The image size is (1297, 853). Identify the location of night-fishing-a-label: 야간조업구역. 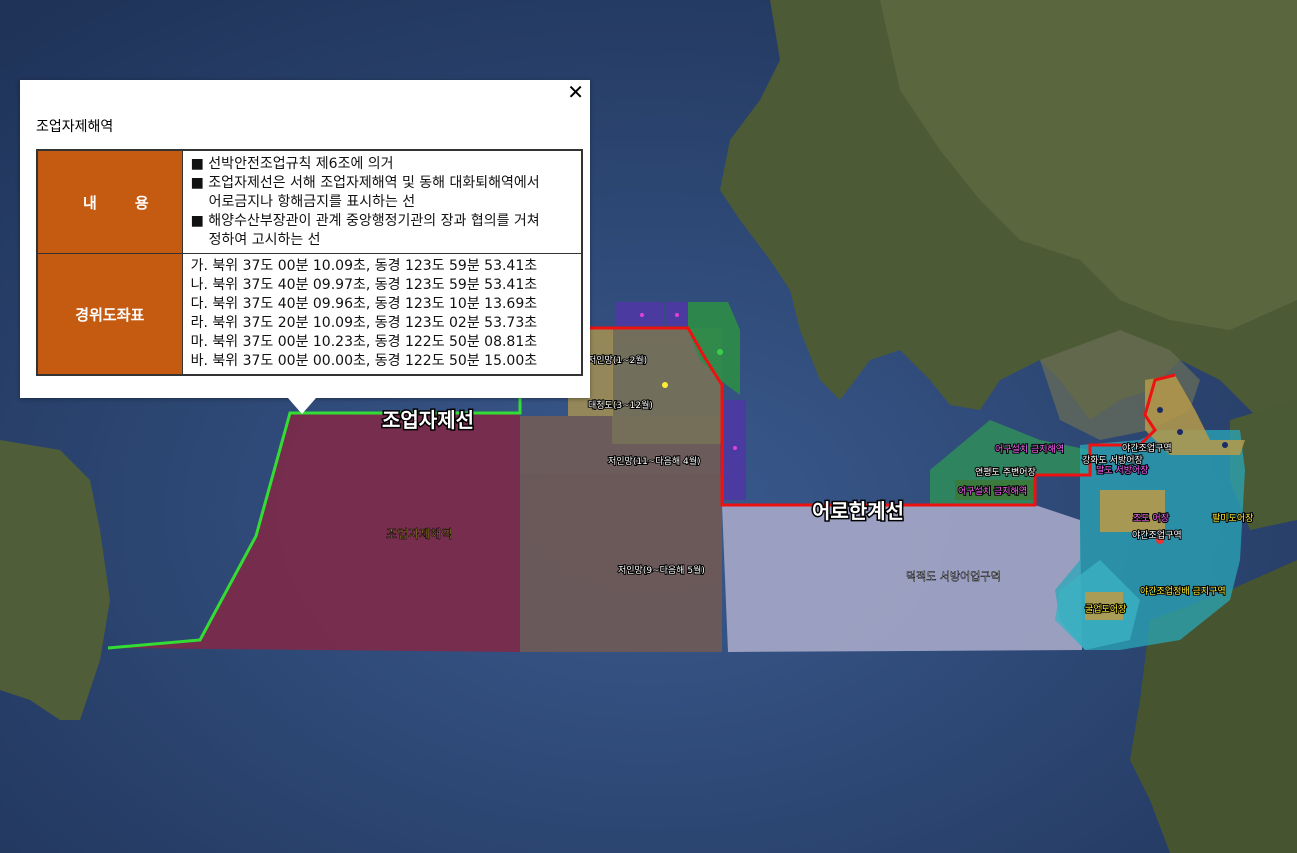
(1147, 448).